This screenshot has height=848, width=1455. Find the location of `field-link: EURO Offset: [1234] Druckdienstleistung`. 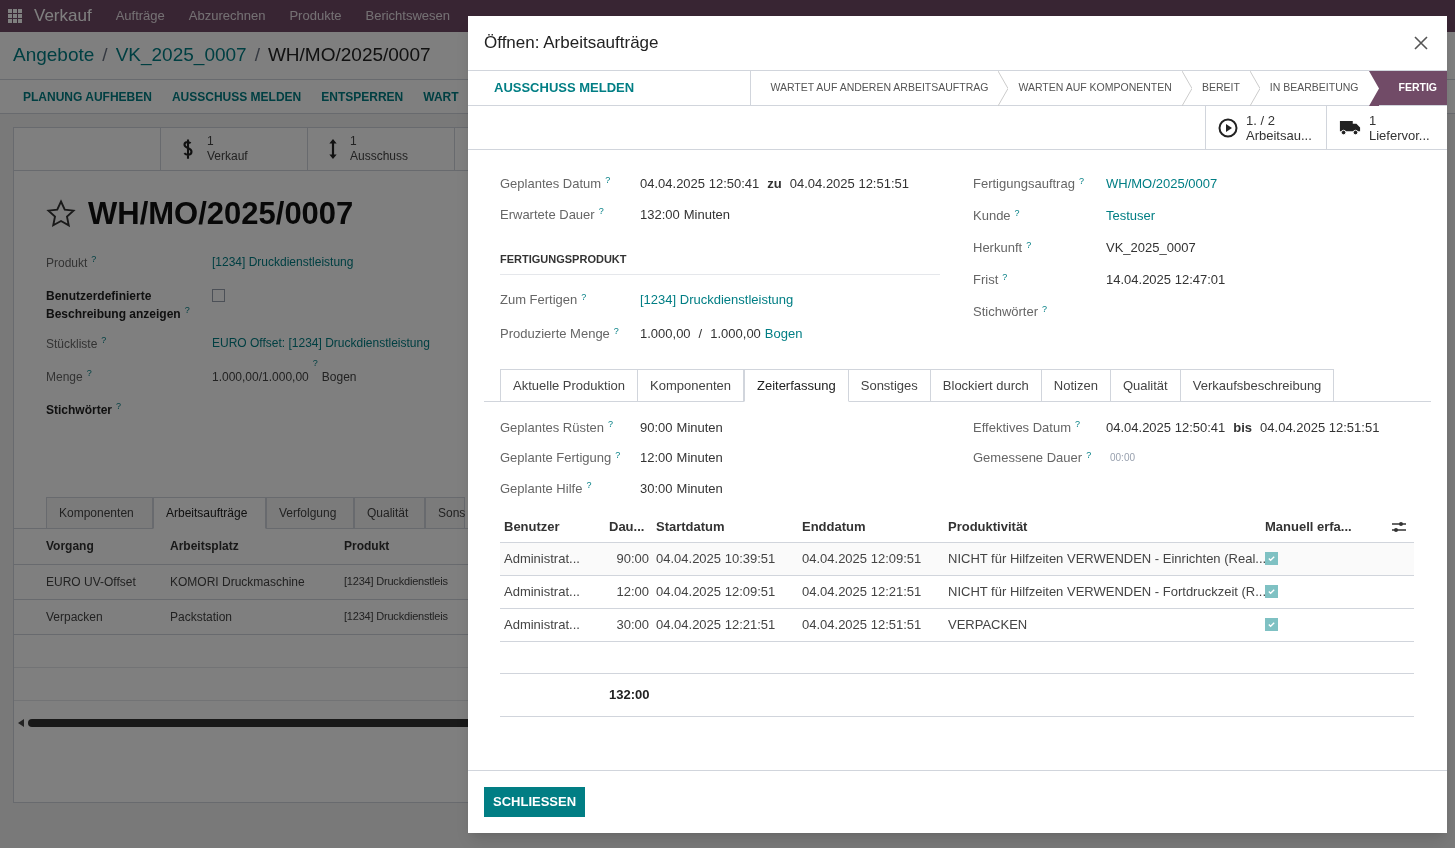

field-link: EURO Offset: [1234] Druckdienstleistung is located at coordinates (321, 342).